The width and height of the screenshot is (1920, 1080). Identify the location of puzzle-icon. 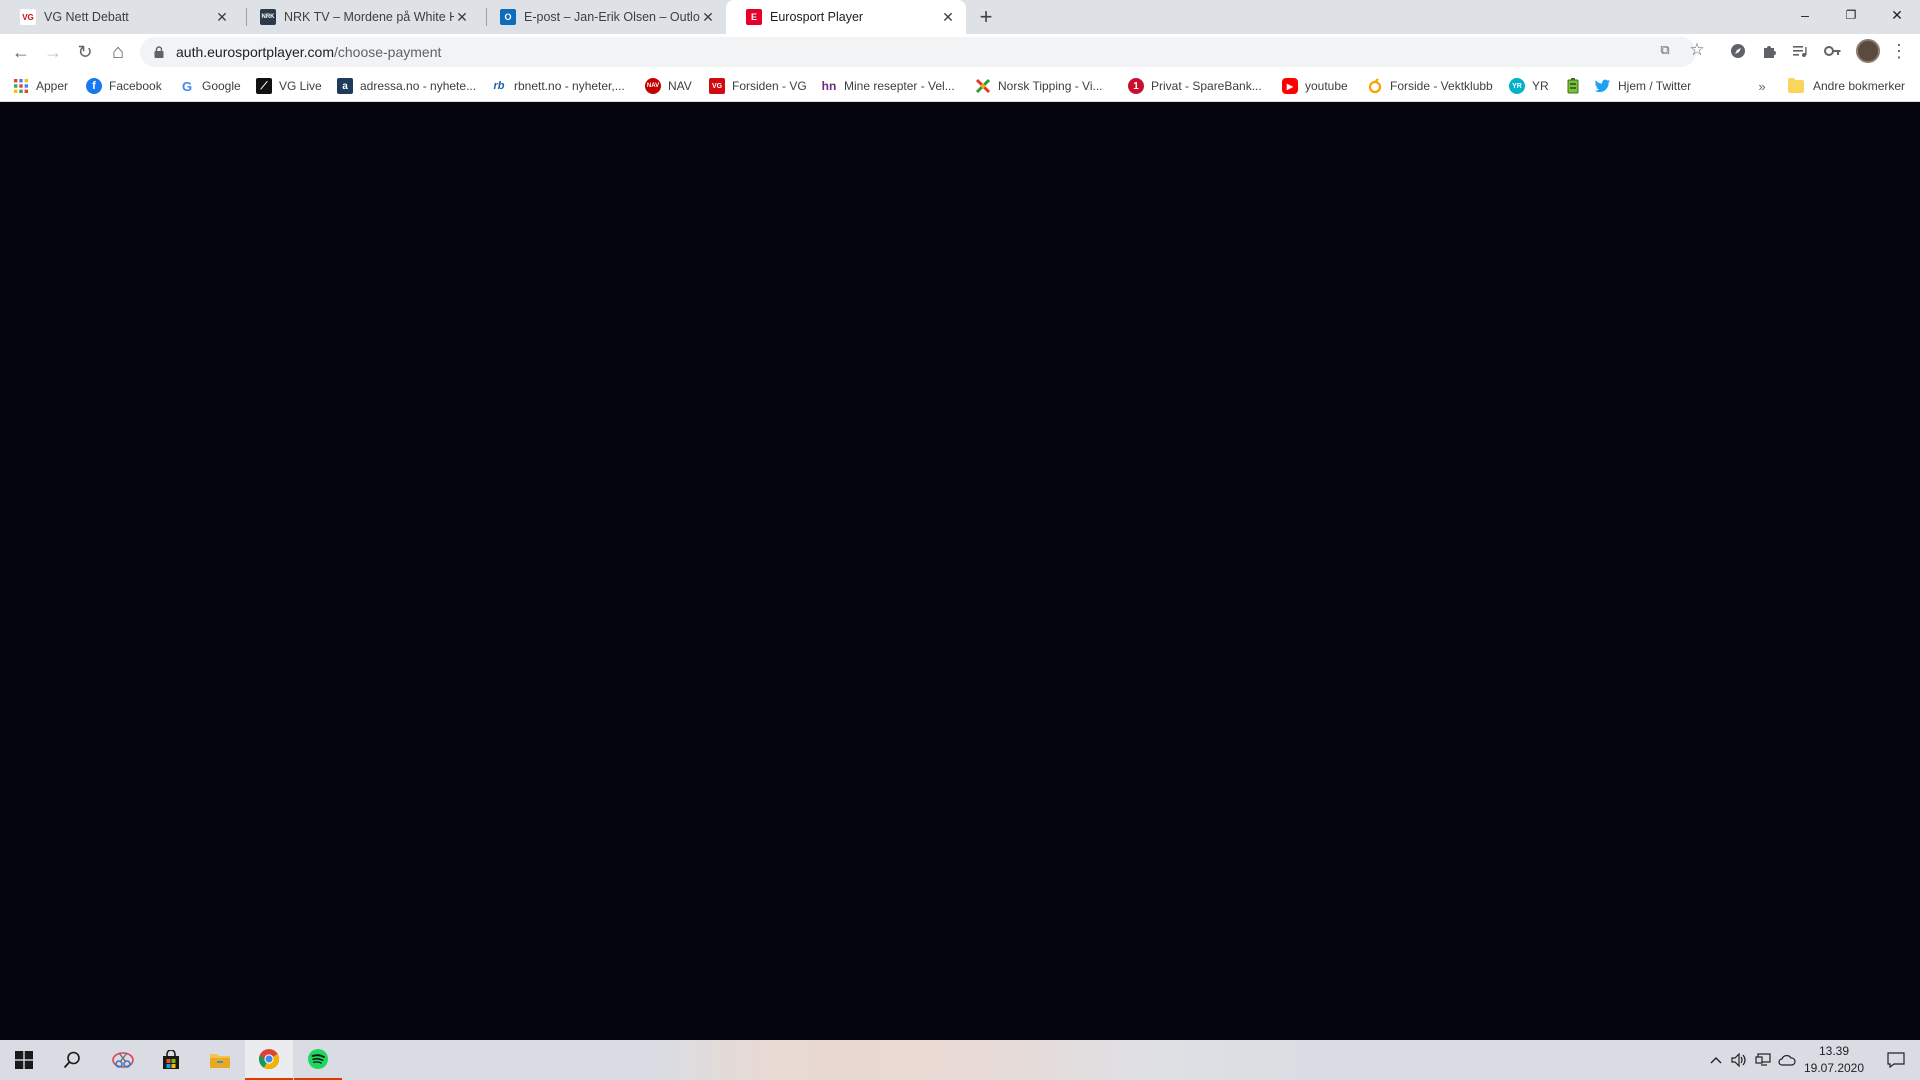
(1769, 51).